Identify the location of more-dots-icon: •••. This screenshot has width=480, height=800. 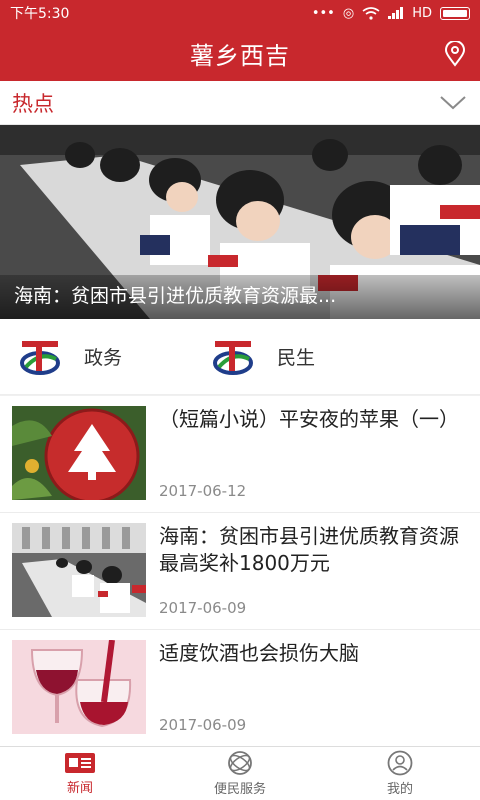
(323, 13).